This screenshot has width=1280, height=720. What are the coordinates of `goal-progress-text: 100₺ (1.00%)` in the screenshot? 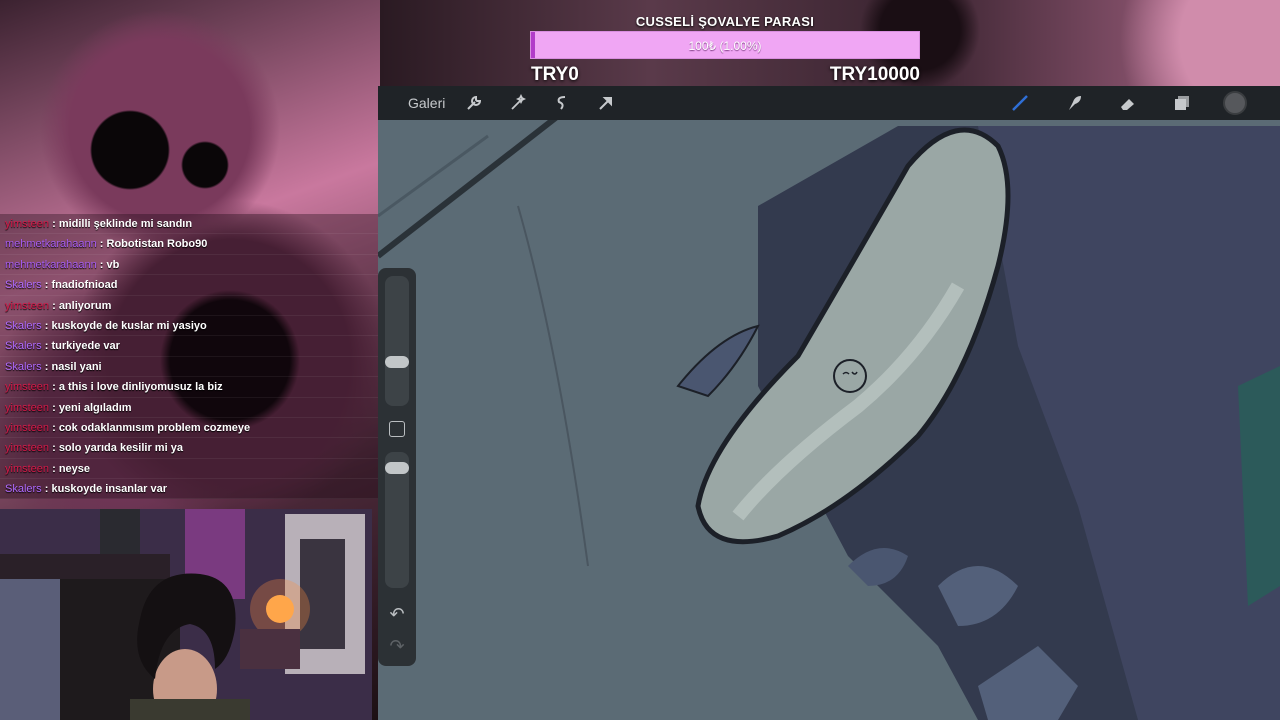 It's located at (725, 46).